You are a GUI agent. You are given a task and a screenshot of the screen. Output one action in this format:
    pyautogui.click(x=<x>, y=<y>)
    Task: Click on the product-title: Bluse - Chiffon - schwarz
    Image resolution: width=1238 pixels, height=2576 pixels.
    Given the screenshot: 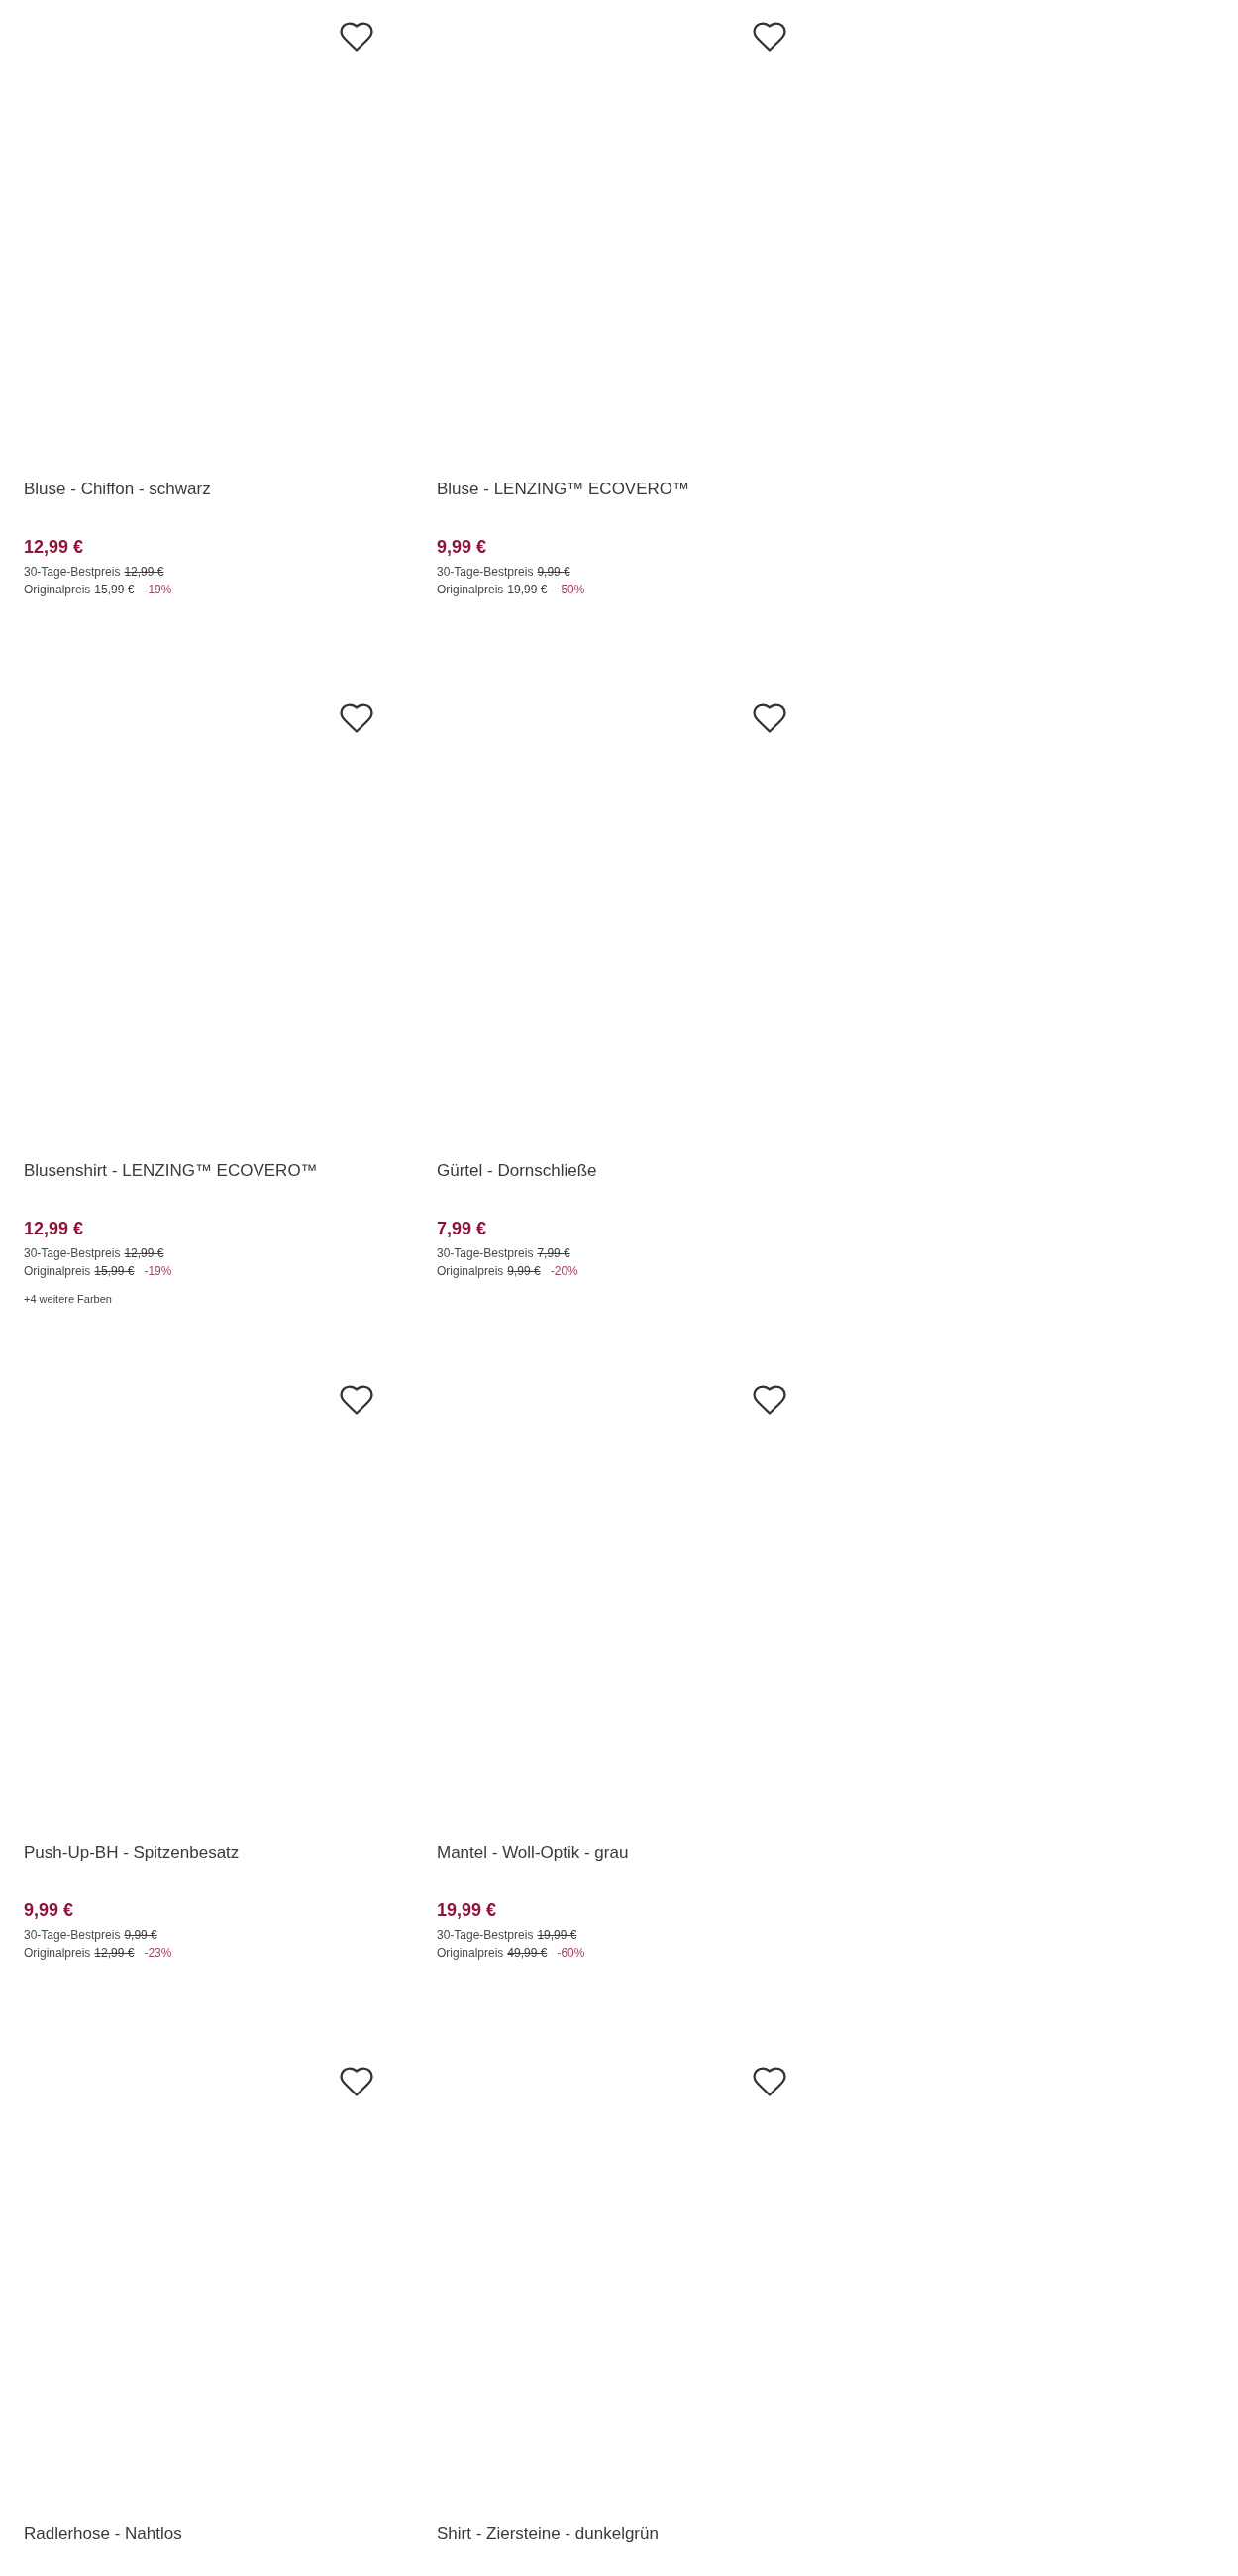 What is the action you would take?
    pyautogui.click(x=198, y=490)
    